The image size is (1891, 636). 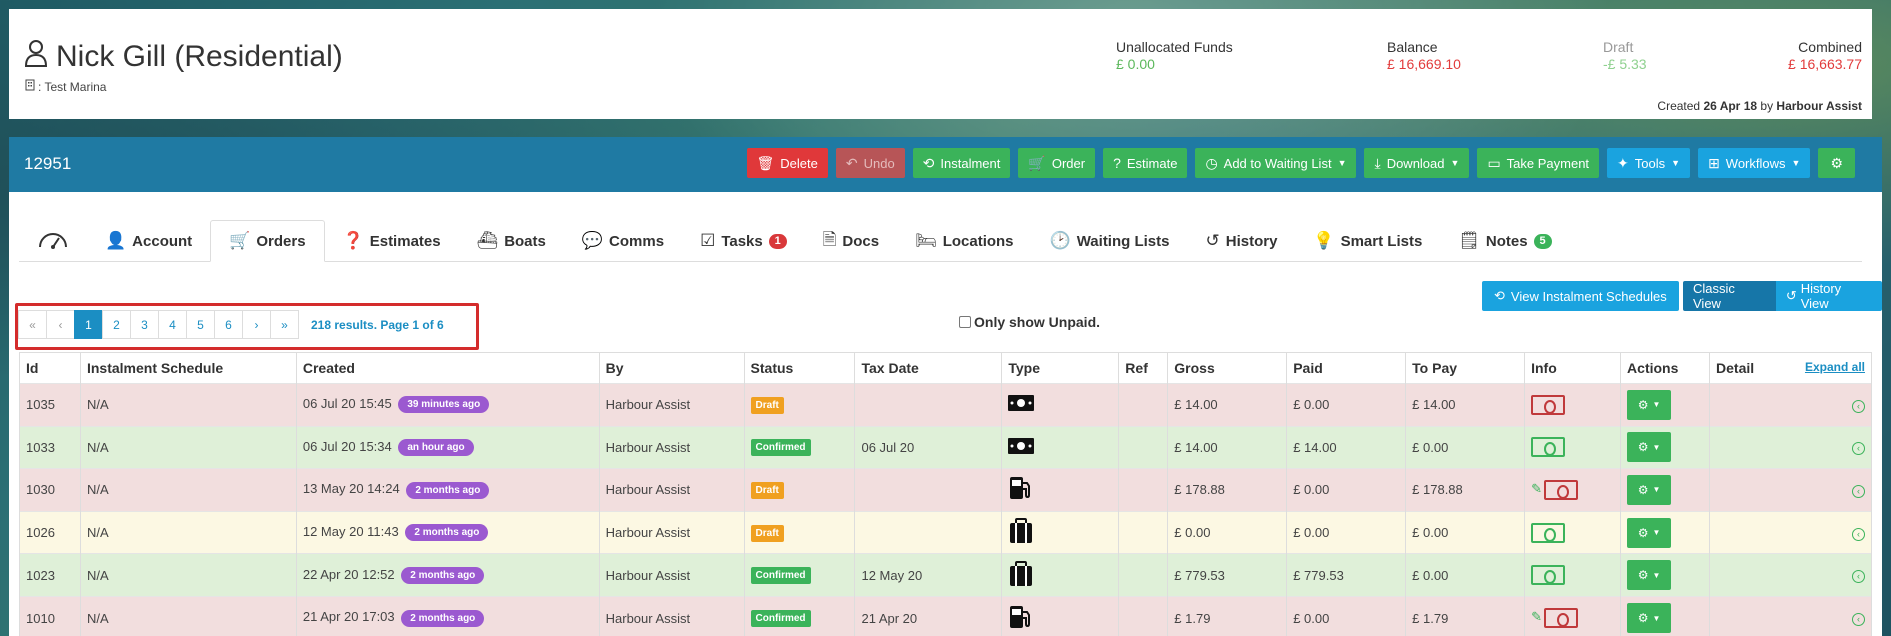 I want to click on repeat-icon: ⟲, so click(x=928, y=162).